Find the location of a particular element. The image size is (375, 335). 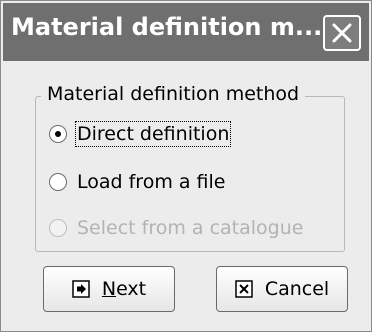

radio-label-direct-definition: Direct definition is located at coordinates (153, 134).